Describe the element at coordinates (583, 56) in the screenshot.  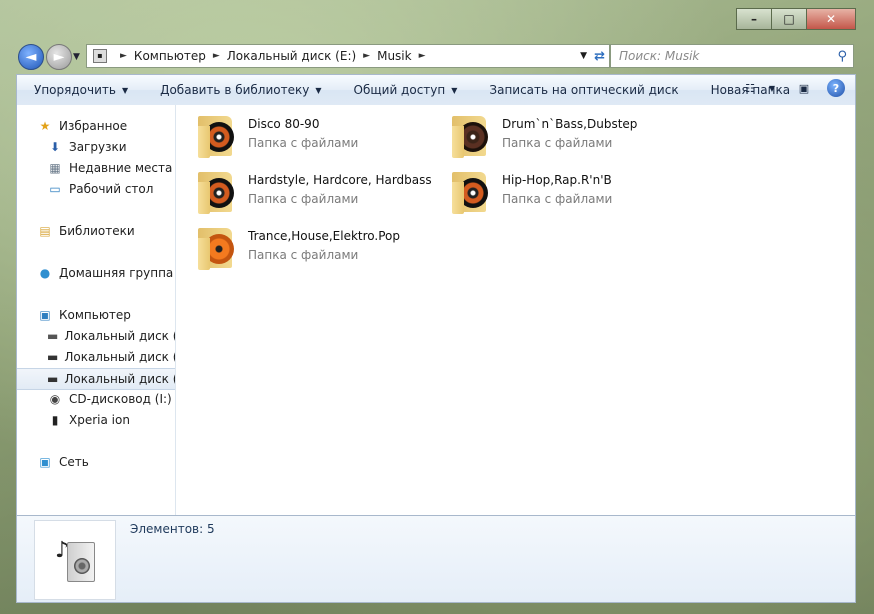
I see `address-dropdown-icon: ▼` at that location.